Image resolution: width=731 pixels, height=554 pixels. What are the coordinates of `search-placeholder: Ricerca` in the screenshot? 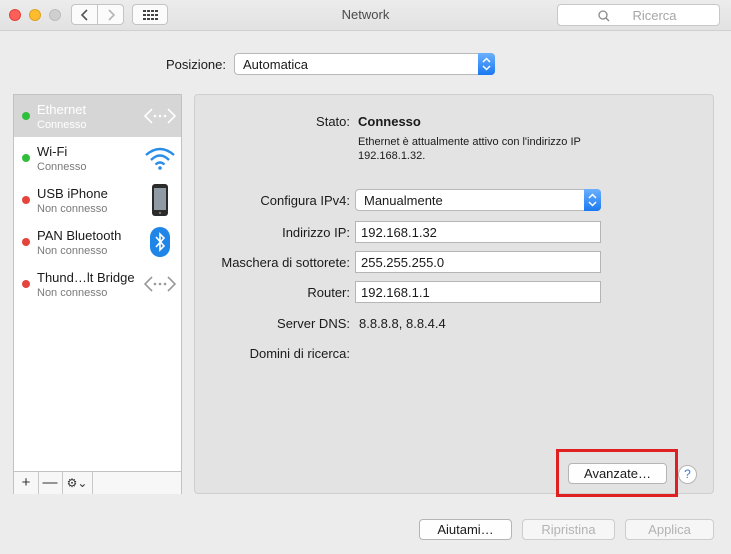 It's located at (654, 15).